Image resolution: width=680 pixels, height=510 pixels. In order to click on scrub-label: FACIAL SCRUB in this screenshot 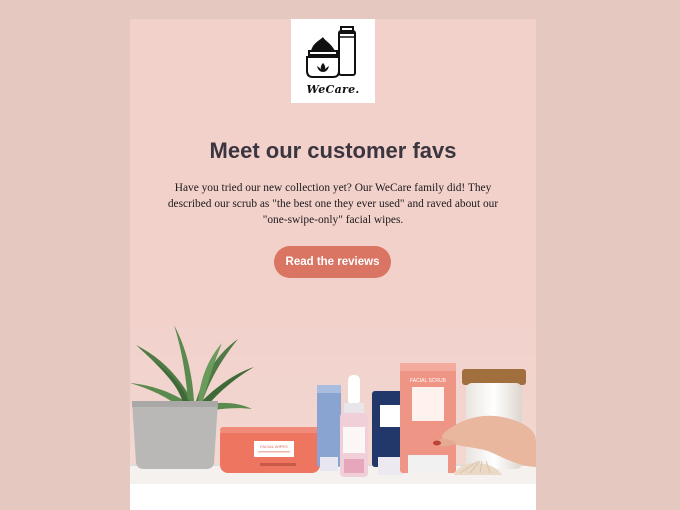, I will do `click(428, 381)`.